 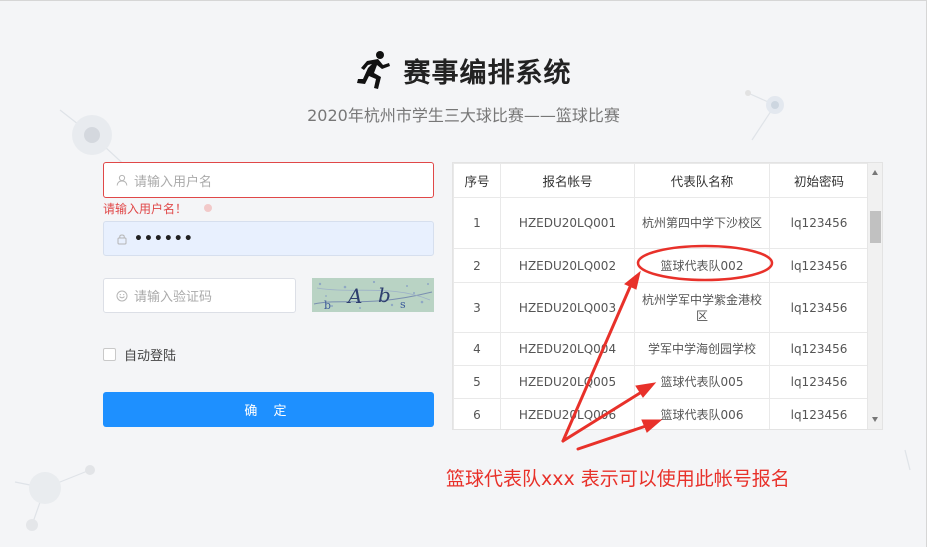 What do you see at coordinates (702, 223) in the screenshot?
I see `cell-team: 杭州第四中学下沙校区` at bounding box center [702, 223].